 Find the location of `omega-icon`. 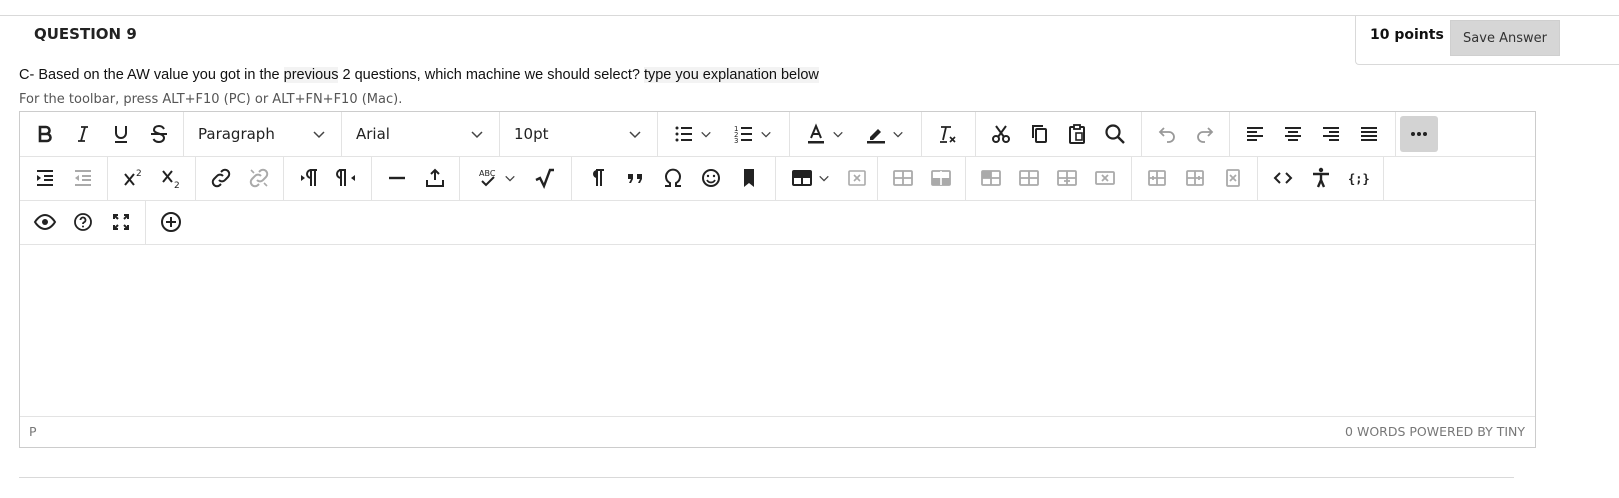

omega-icon is located at coordinates (673, 178).